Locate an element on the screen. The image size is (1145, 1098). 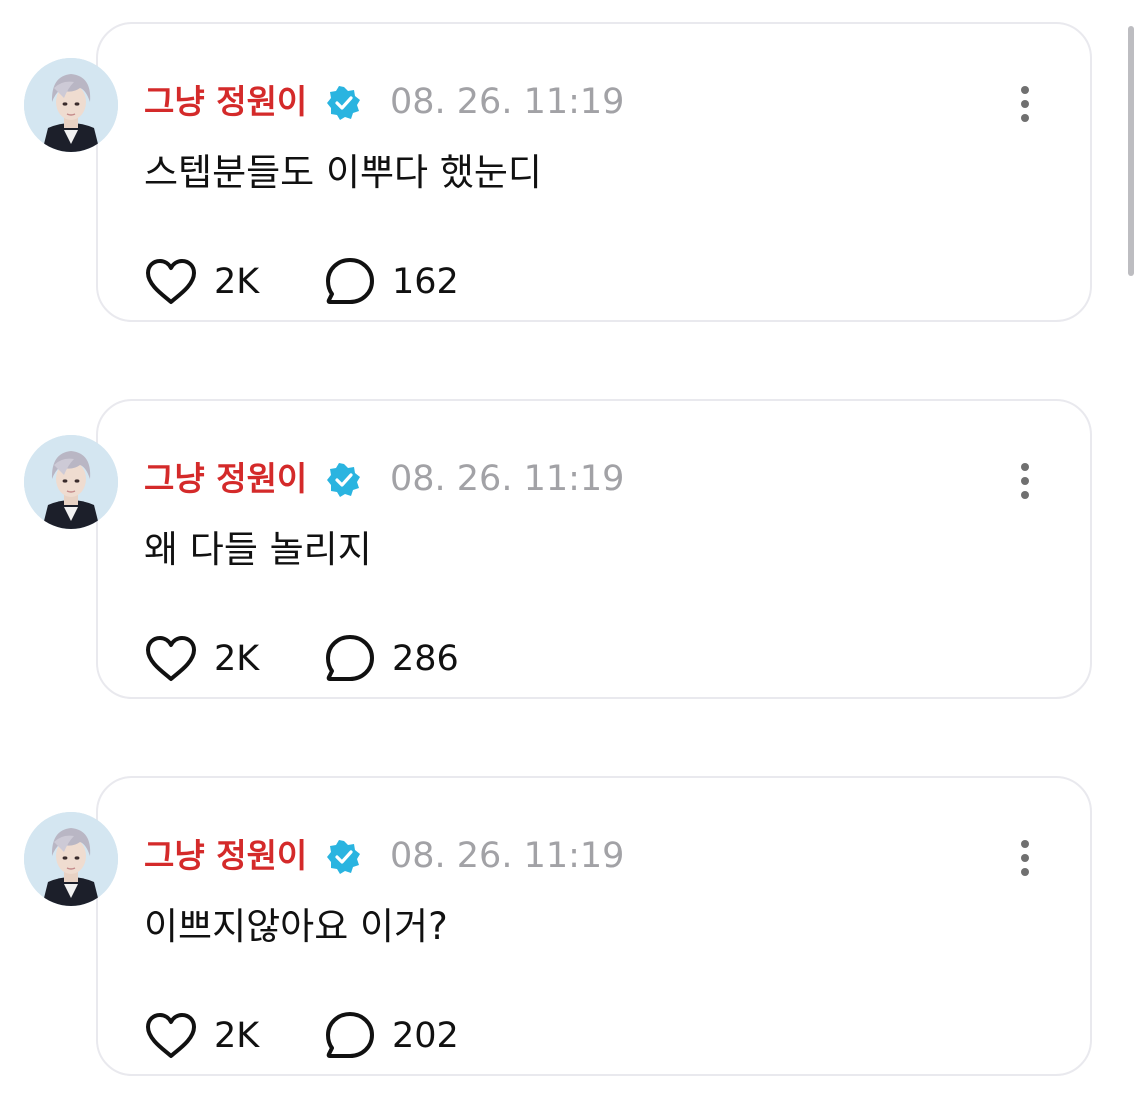
reply-button: 286 is located at coordinates (391, 659).